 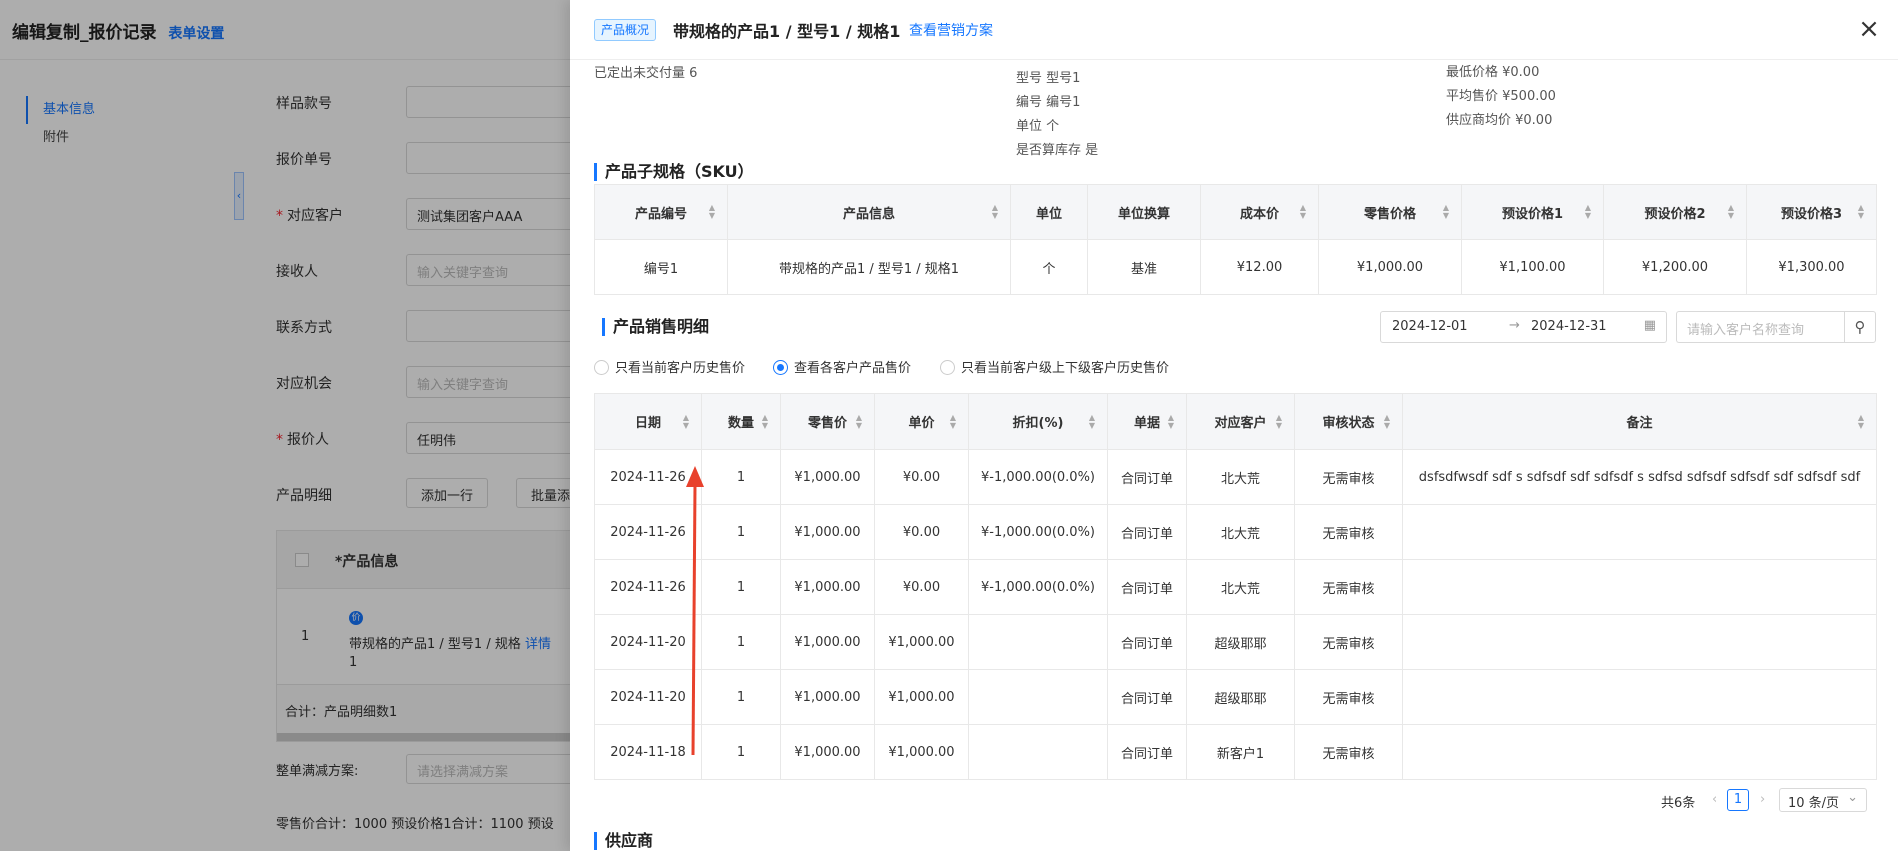 I want to click on search-icon: ⚲, so click(x=1860, y=327).